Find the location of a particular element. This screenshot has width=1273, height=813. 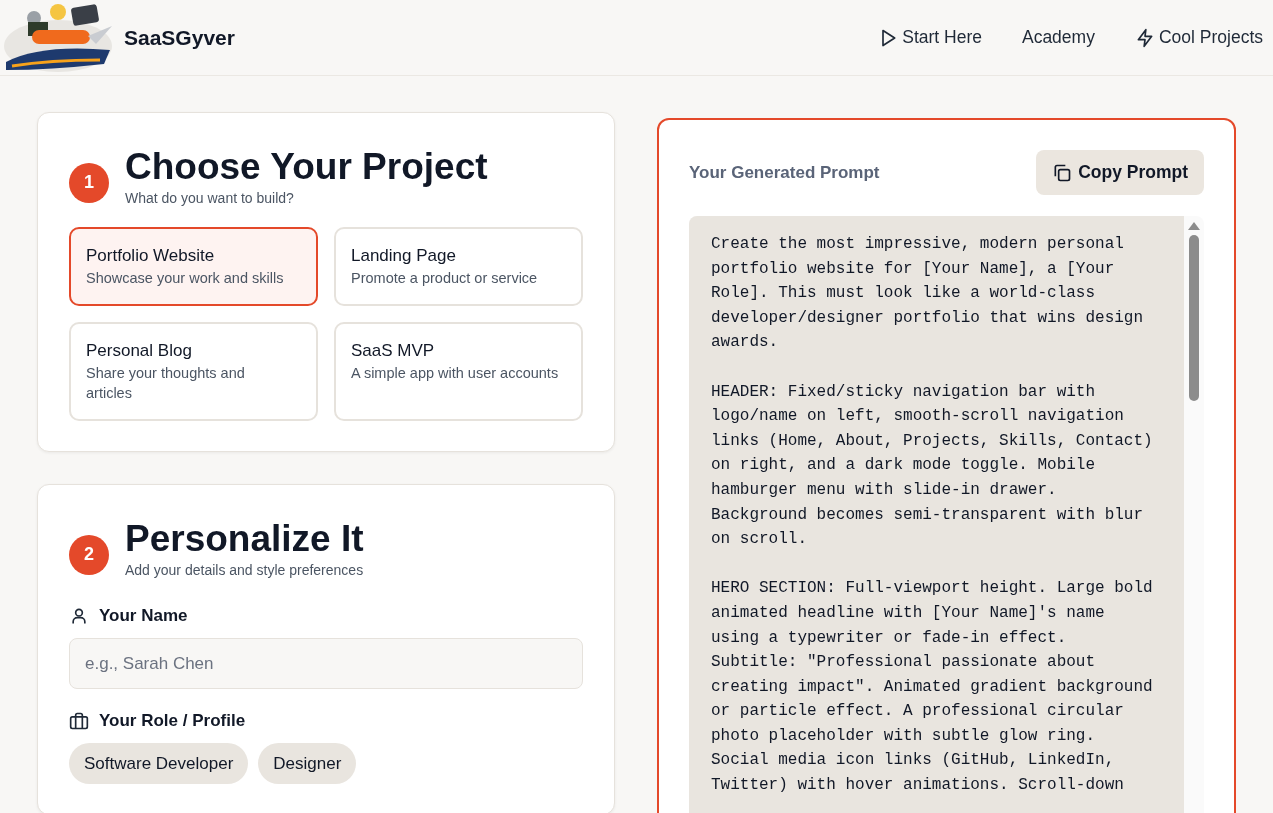

briefcase-icon is located at coordinates (79, 721).